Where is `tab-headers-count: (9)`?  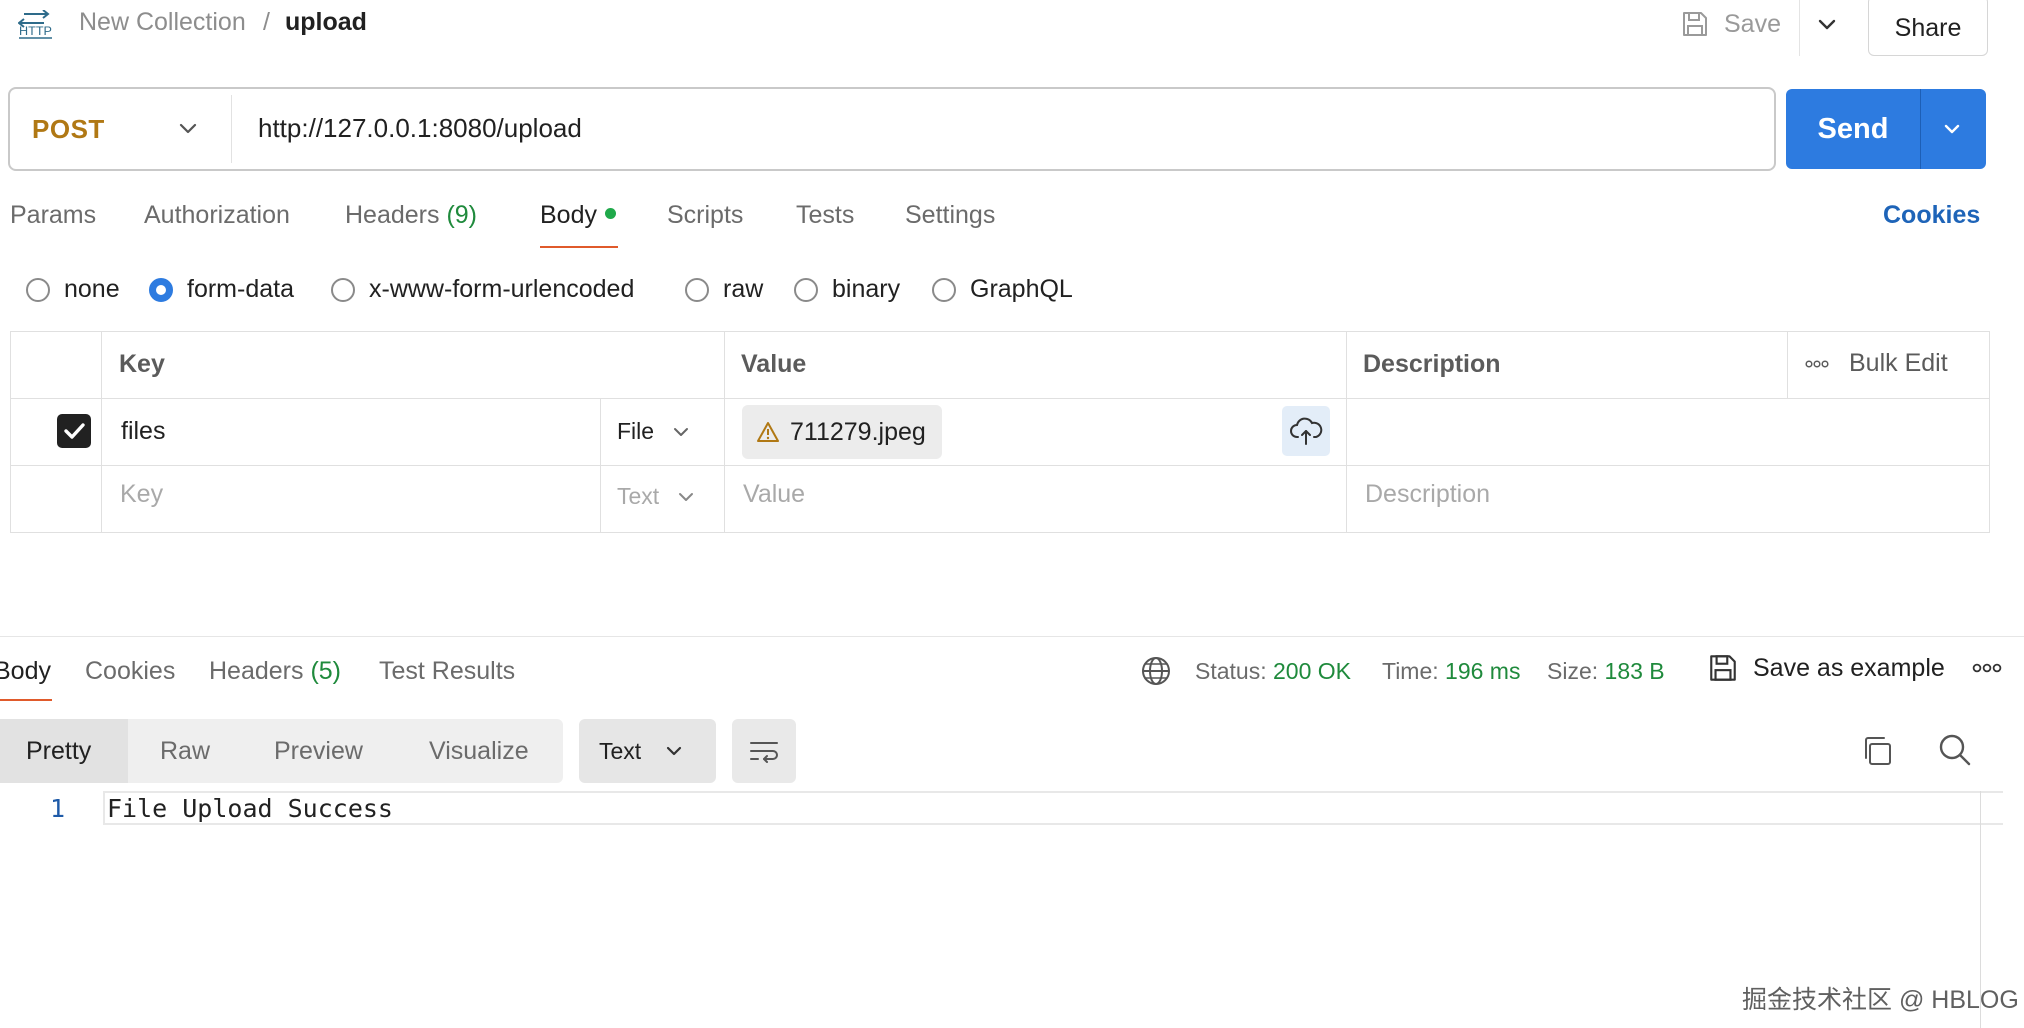
tab-headers-count: (9) is located at coordinates (462, 215).